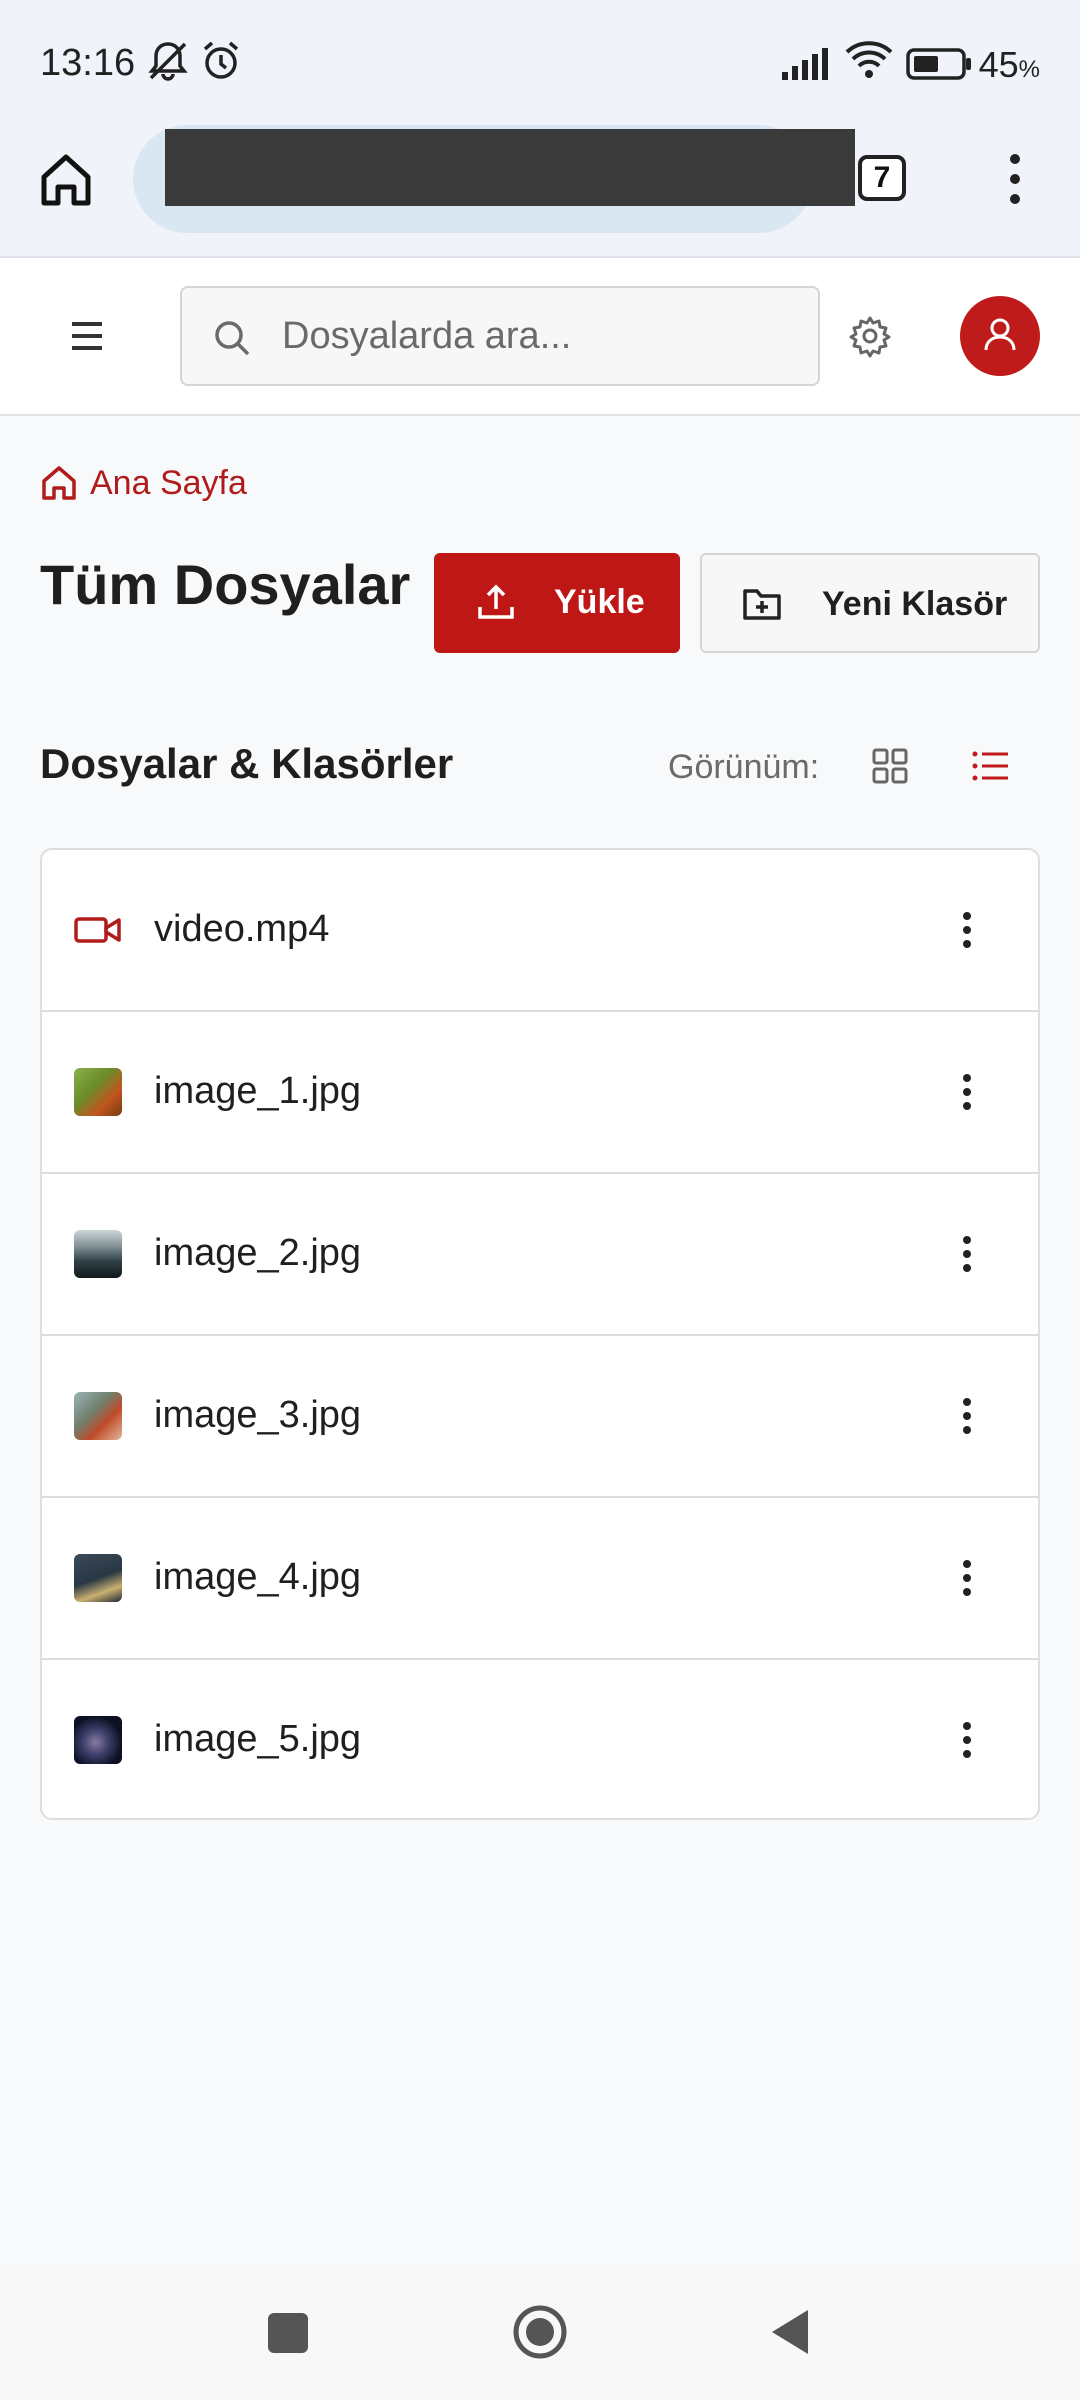 This screenshot has height=2400, width=1080. Describe the element at coordinates (496, 601) in the screenshot. I see `upload-icon` at that location.